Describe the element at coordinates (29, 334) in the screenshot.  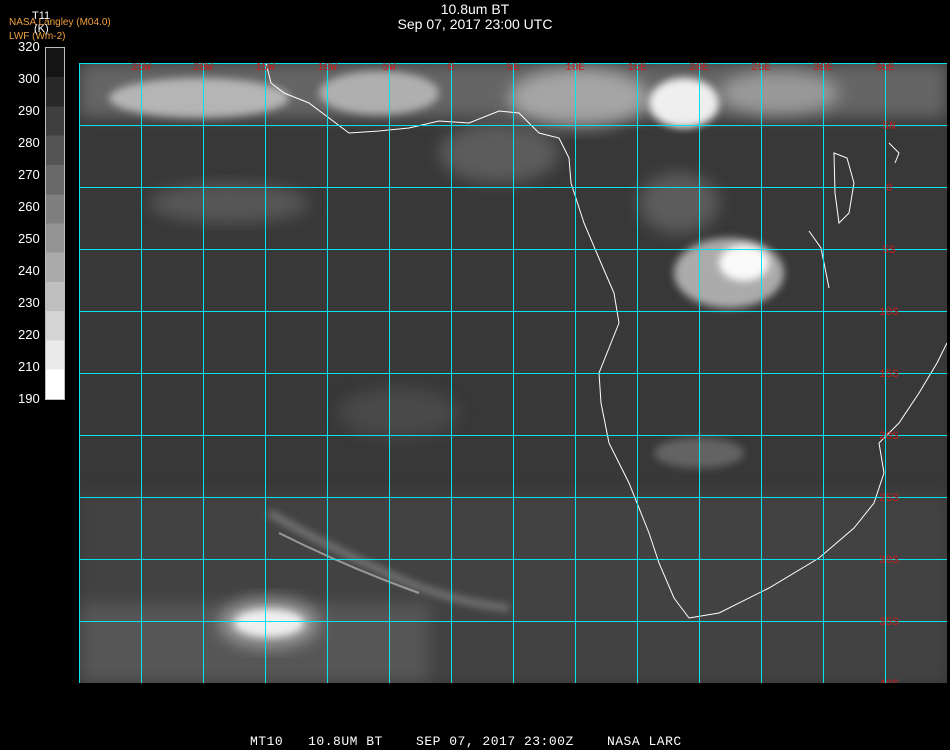
I see `colorbar-tick-label: 220` at that location.